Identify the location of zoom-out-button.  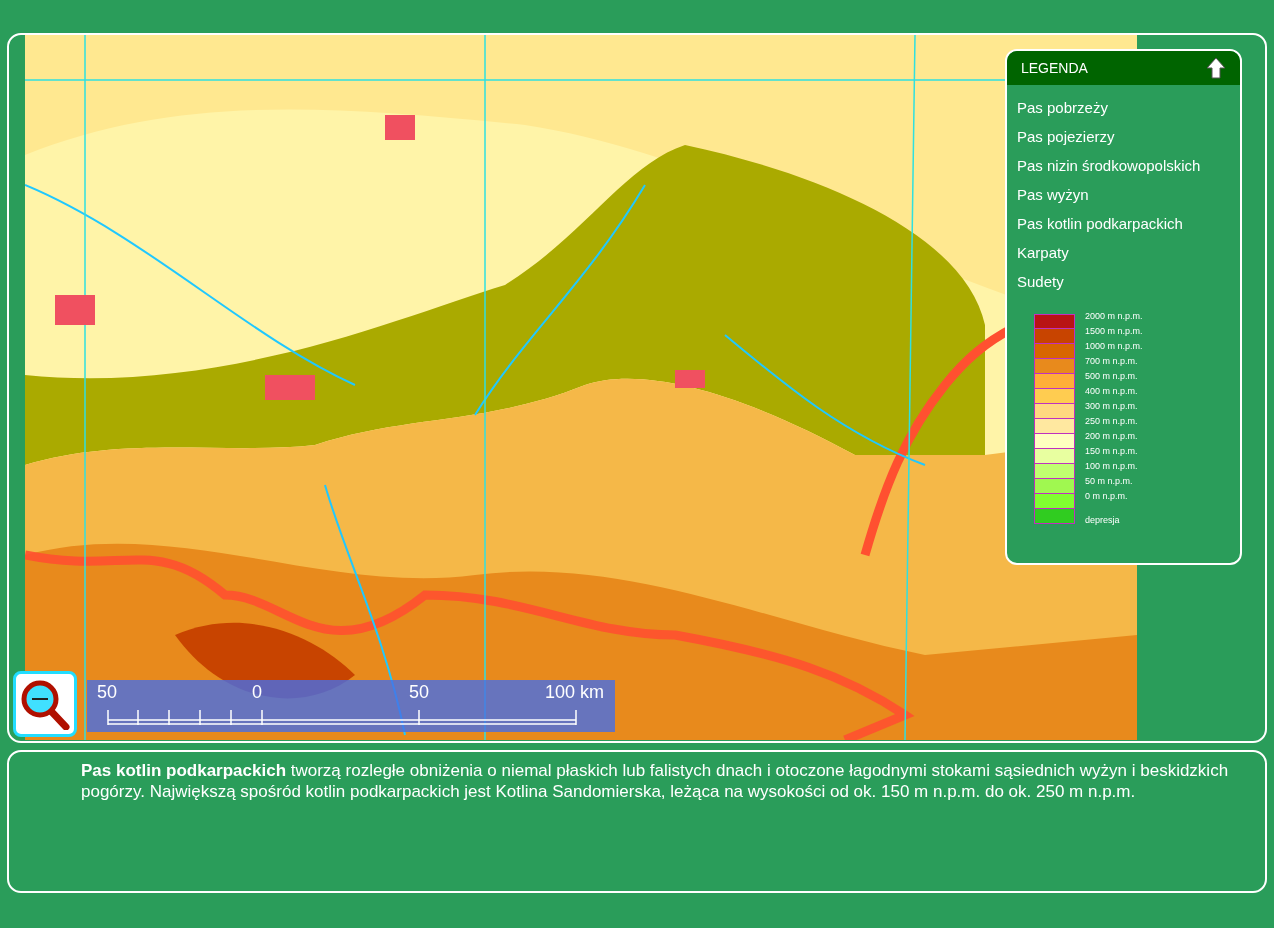
(45, 704).